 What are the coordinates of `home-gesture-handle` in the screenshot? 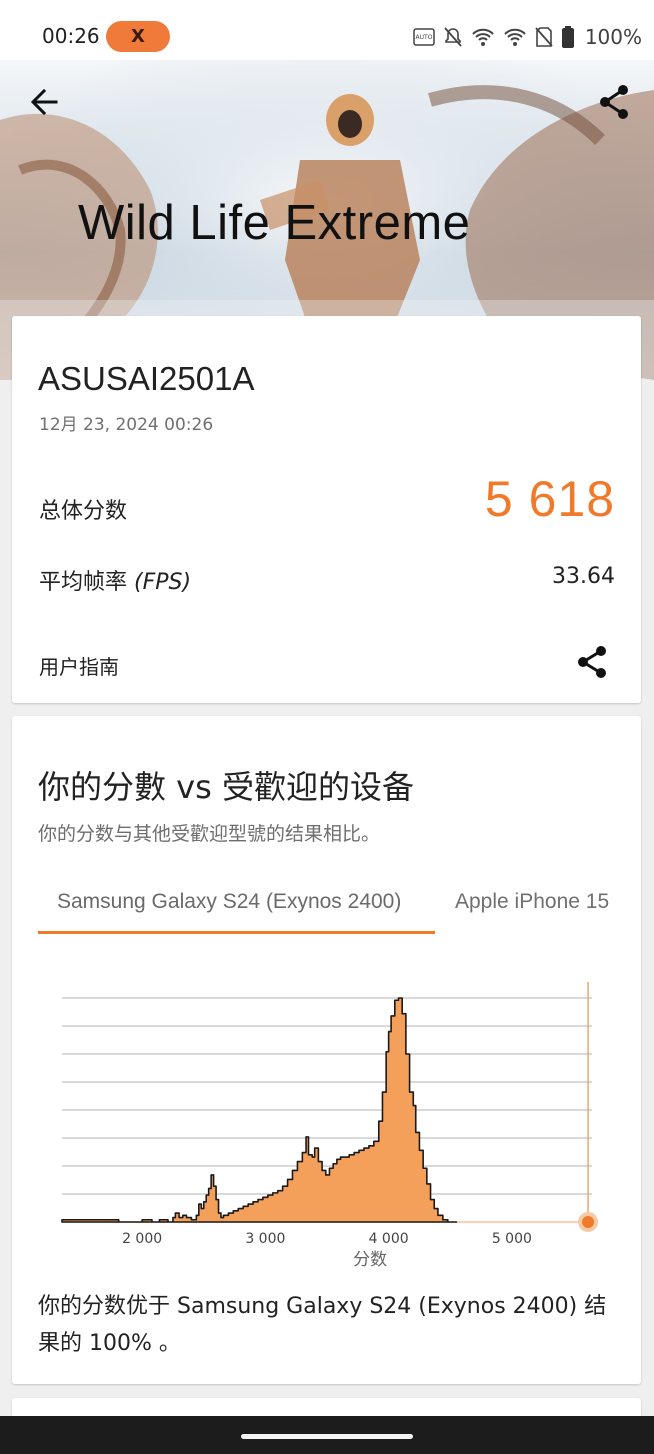 It's located at (327, 1436).